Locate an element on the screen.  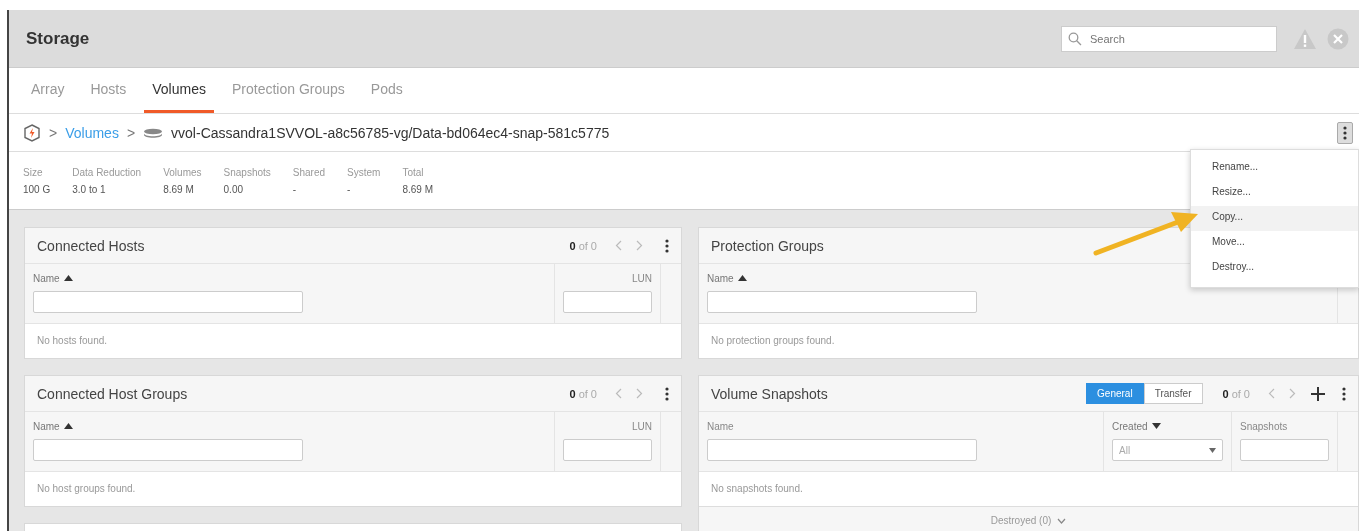
stat-label: Size is located at coordinates (33, 172).